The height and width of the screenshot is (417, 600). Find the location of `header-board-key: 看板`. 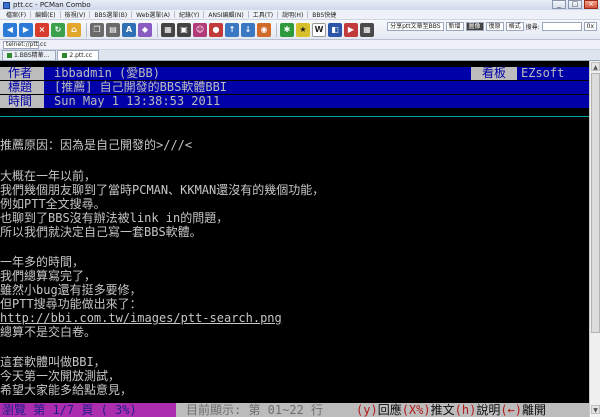

header-board-key: 看板 is located at coordinates (494, 73).